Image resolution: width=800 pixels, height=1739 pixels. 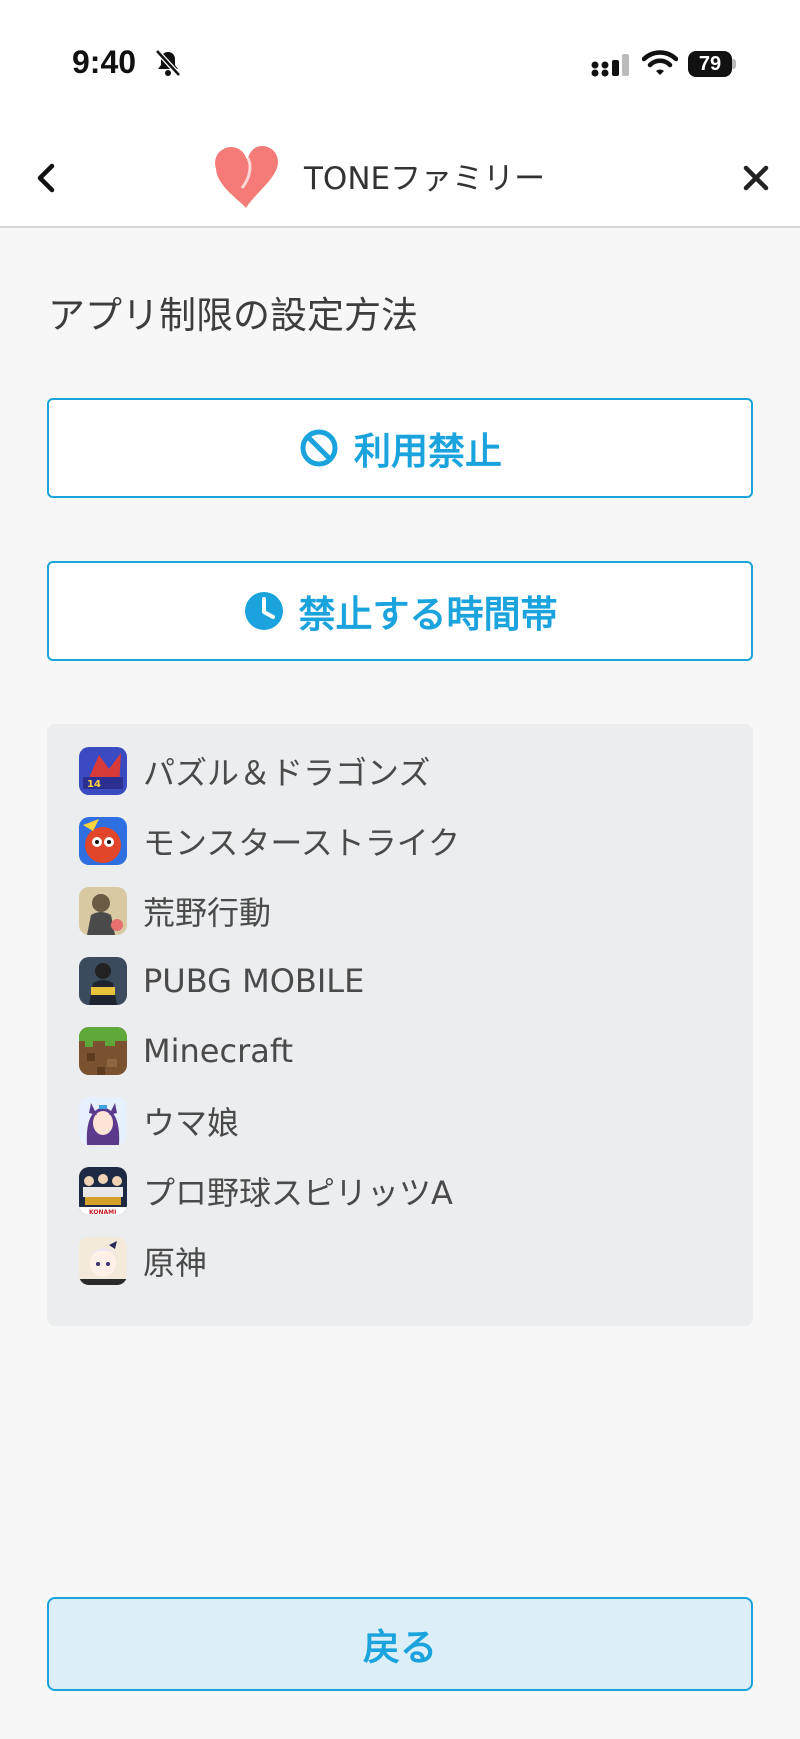 I want to click on list-item: 14 パズル＆ドラゴンズ, so click(x=254, y=771).